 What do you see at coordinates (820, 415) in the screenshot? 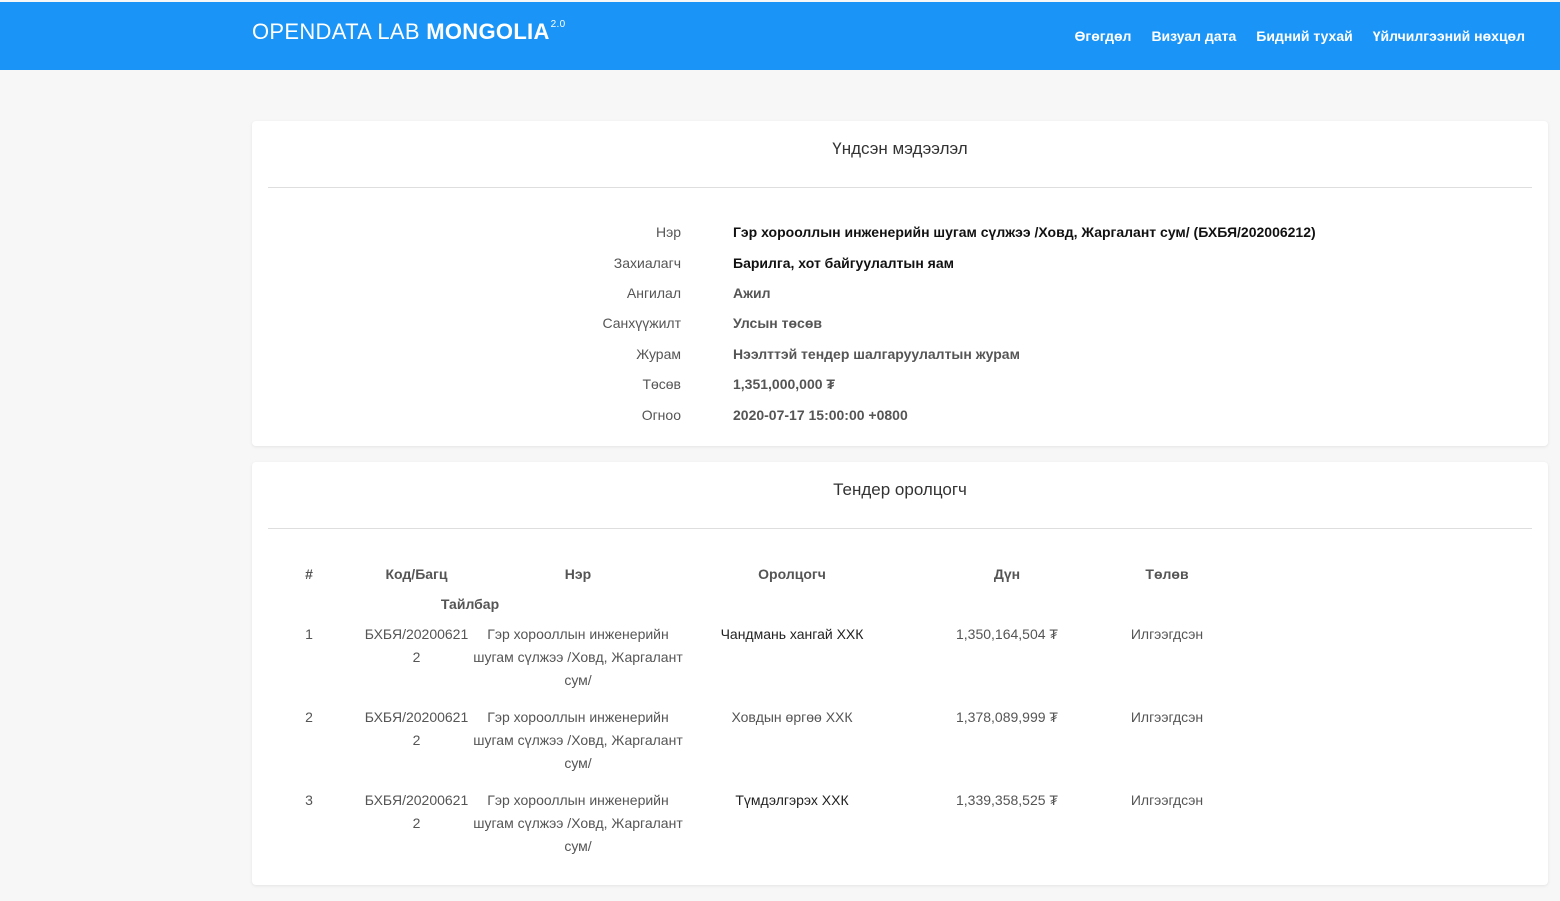
I see `info-value: 2020-07-17 15:00:00 +0800` at bounding box center [820, 415].